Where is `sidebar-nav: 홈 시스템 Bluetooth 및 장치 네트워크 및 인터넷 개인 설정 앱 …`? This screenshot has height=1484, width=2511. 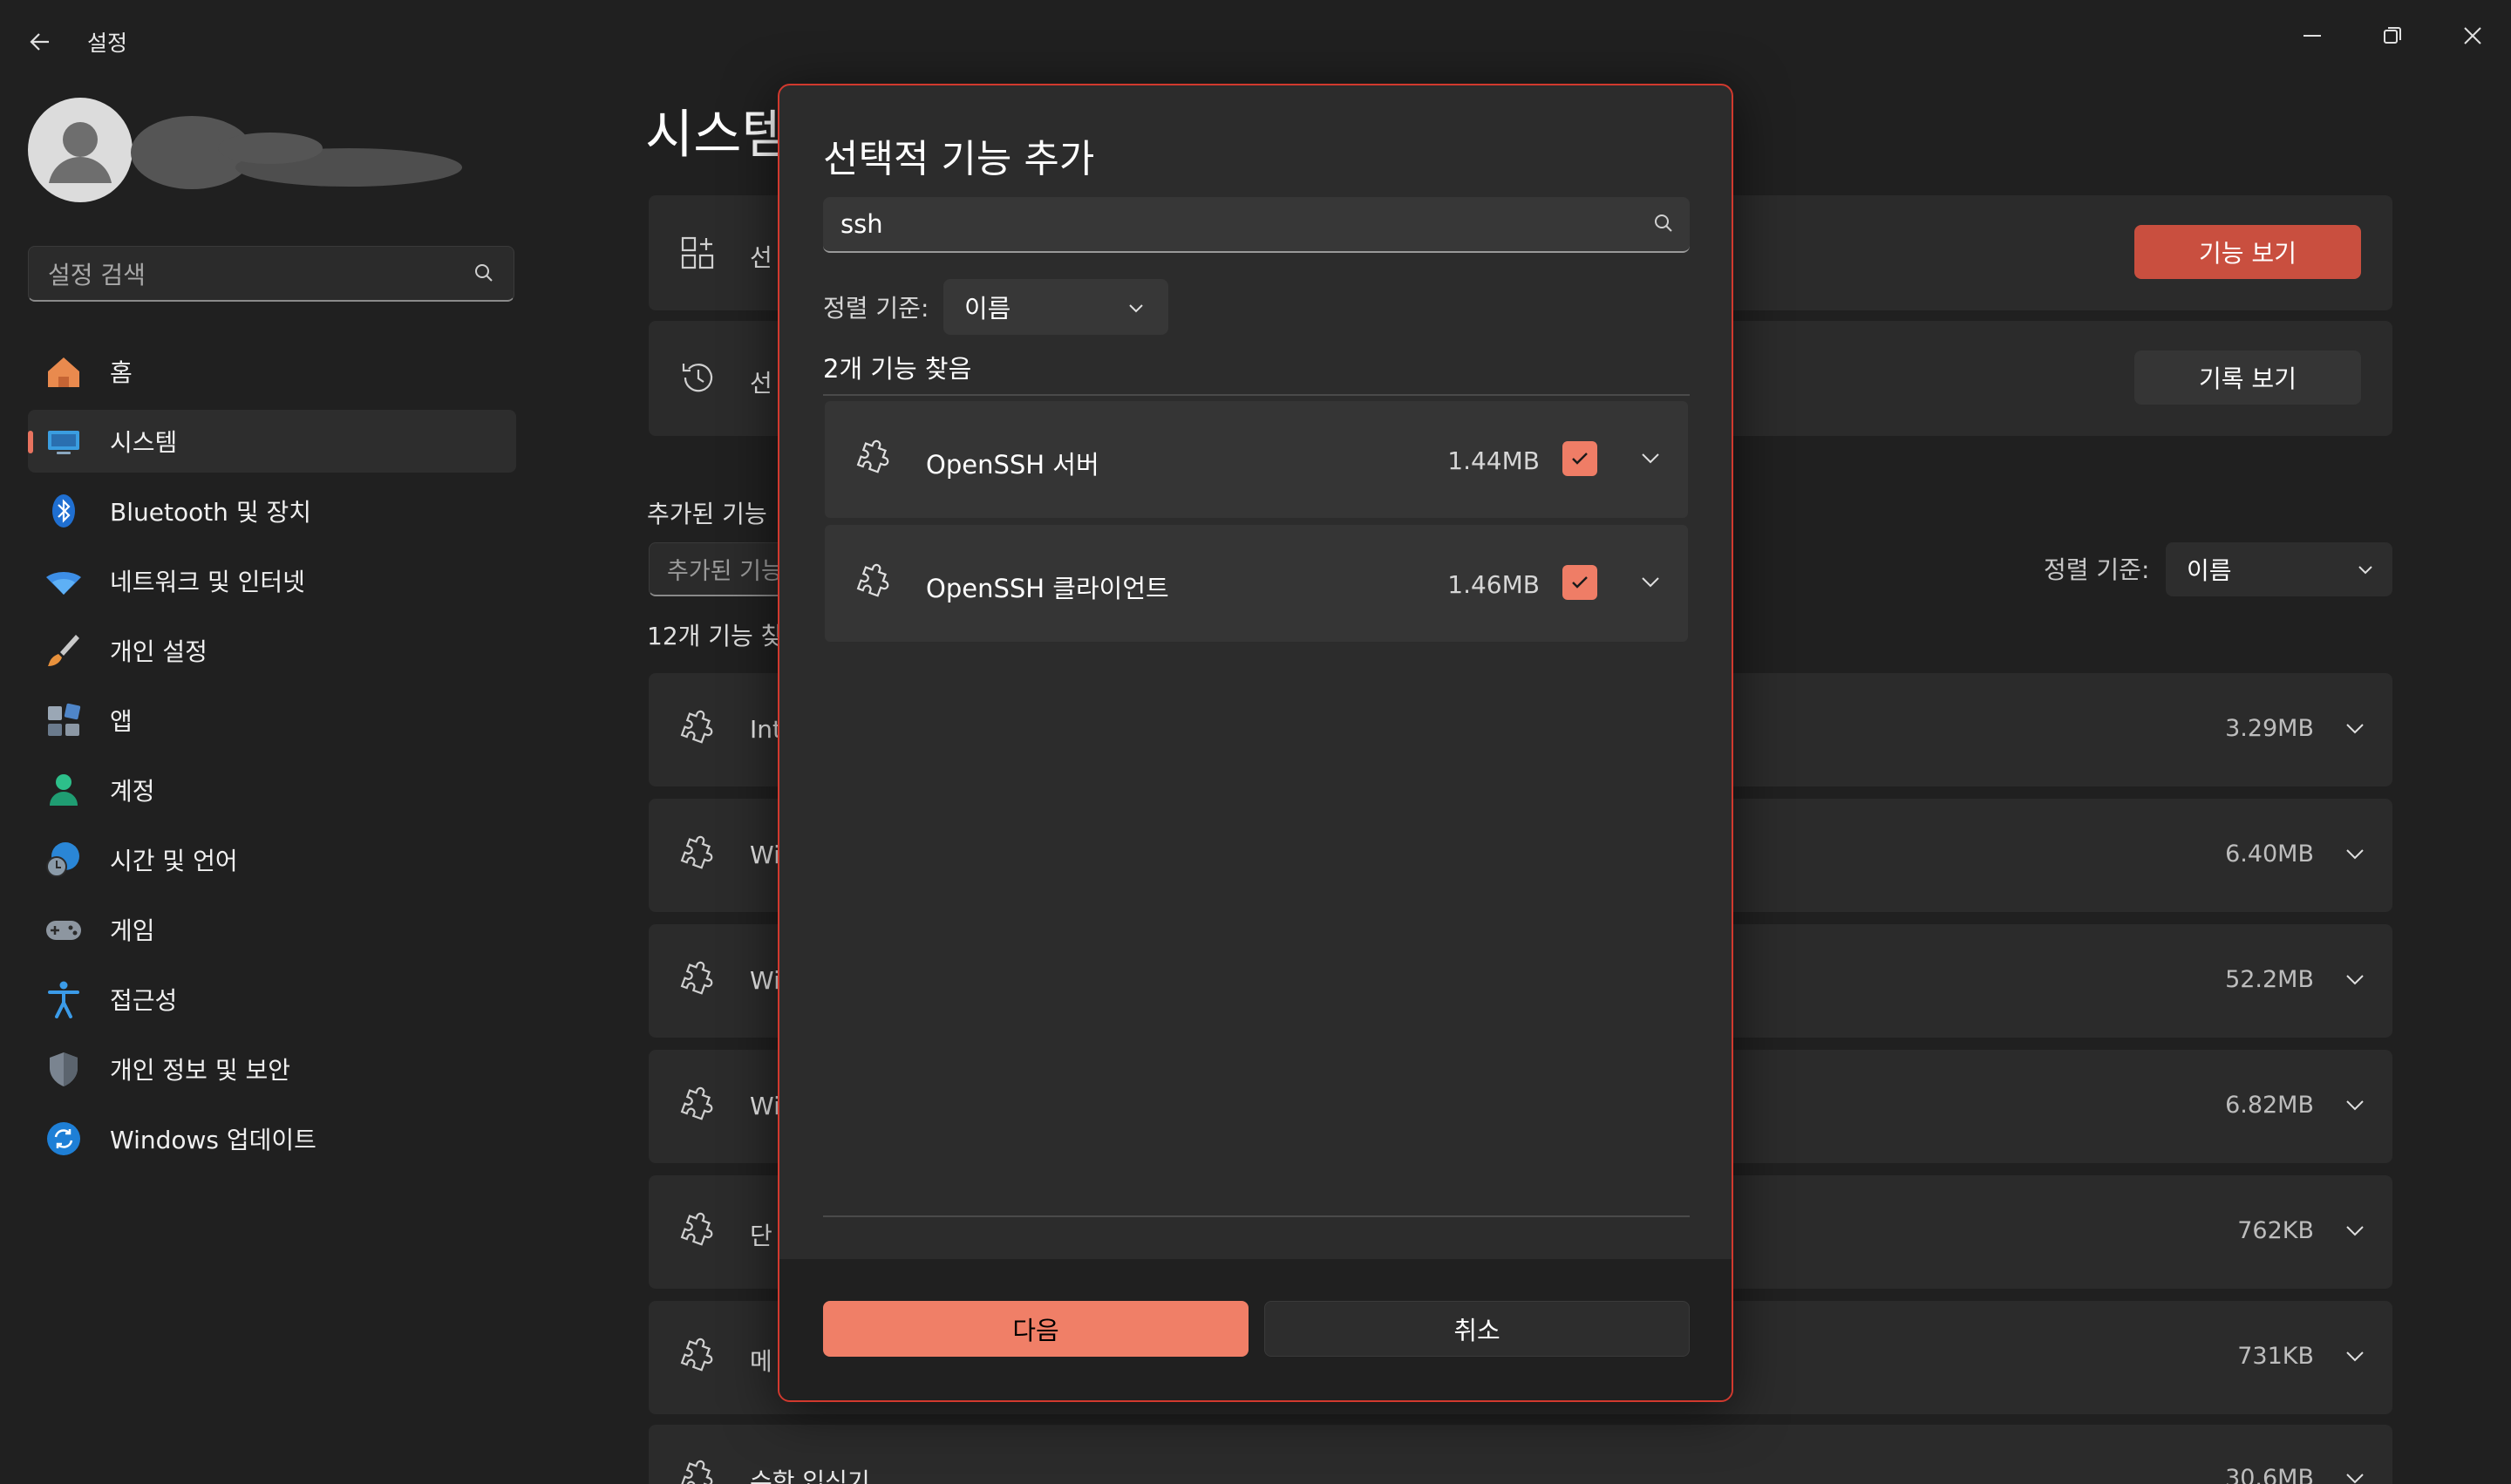 sidebar-nav: 홈 시스템 Bluetooth 및 장치 네트워크 및 인터넷 개인 설정 앱 … is located at coordinates (272, 758).